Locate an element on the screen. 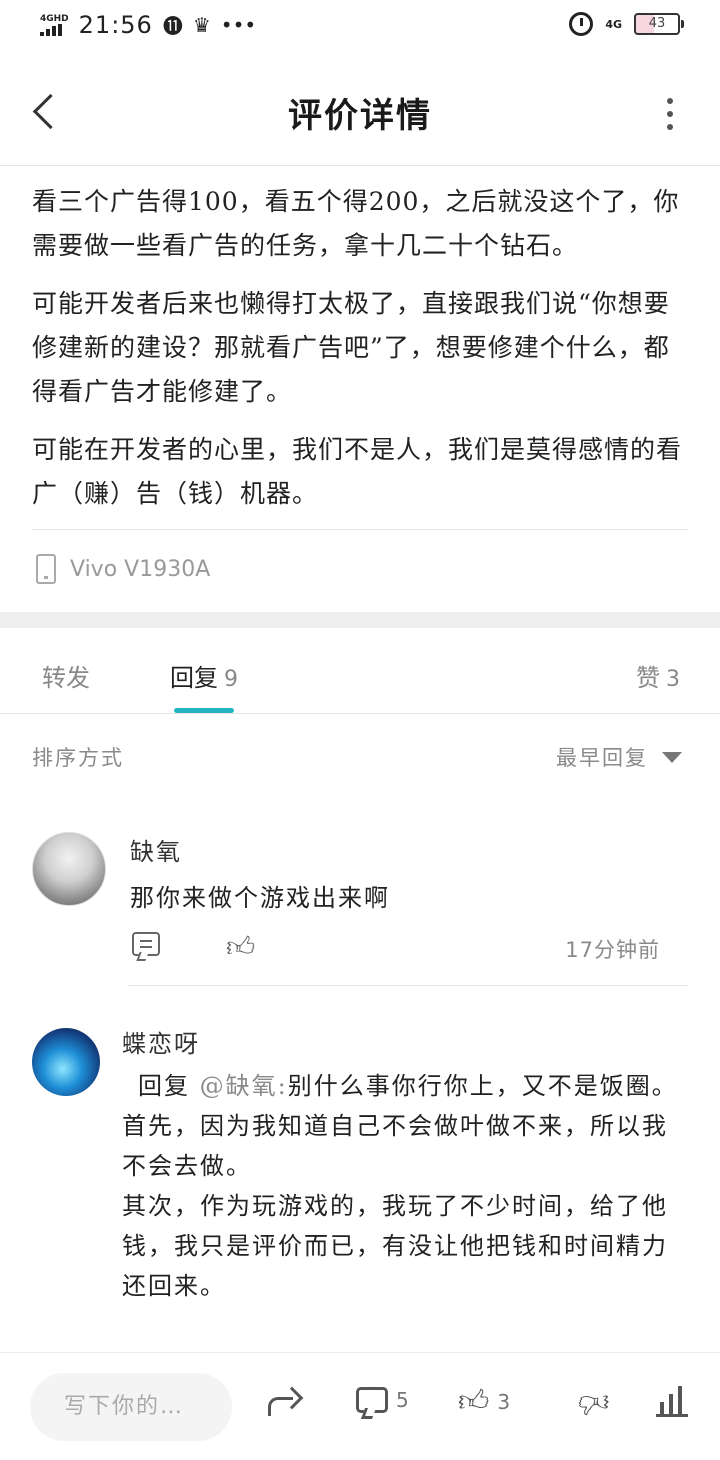 This screenshot has height=1460, width=720. tab-like: 赞3 is located at coordinates (658, 675).